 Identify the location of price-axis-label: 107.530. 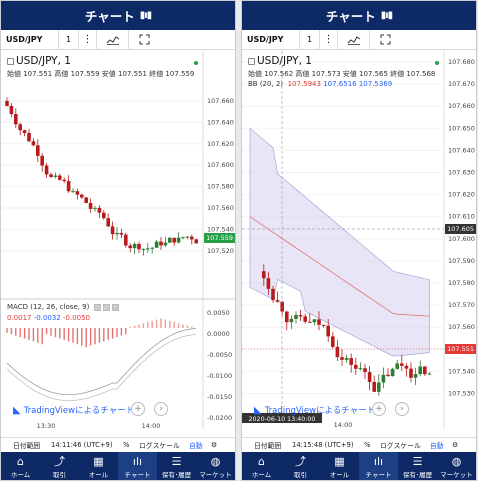
(461, 394).